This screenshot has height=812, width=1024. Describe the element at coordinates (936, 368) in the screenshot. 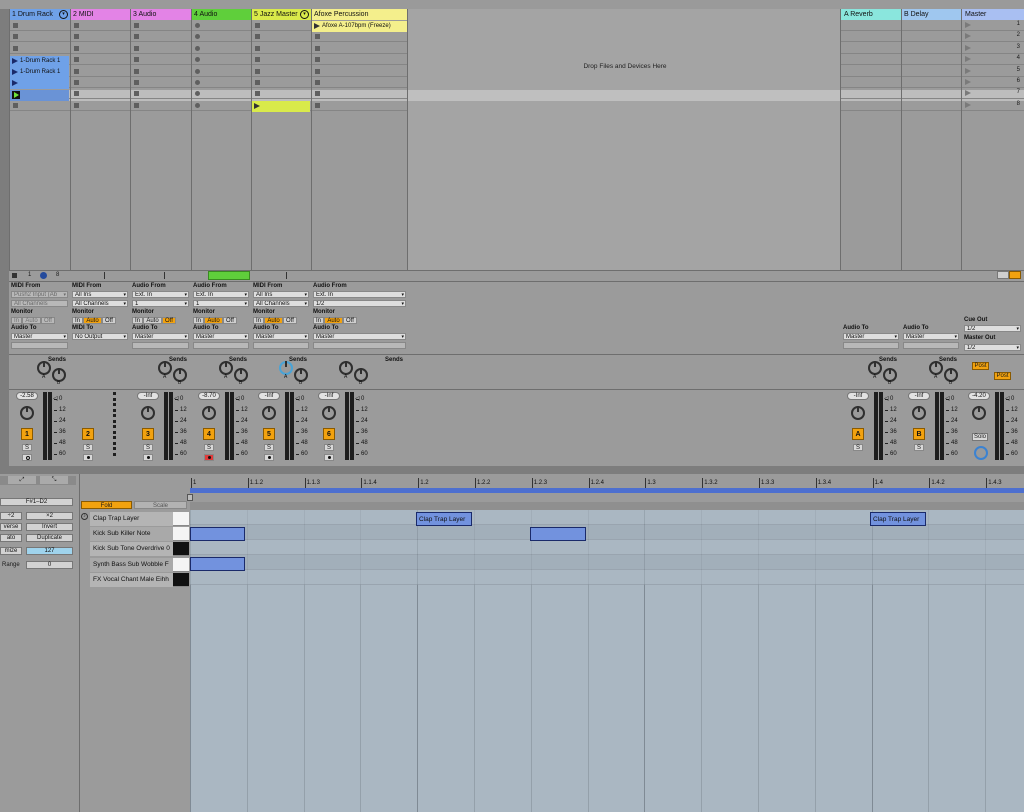

I see `send-a-knob` at that location.